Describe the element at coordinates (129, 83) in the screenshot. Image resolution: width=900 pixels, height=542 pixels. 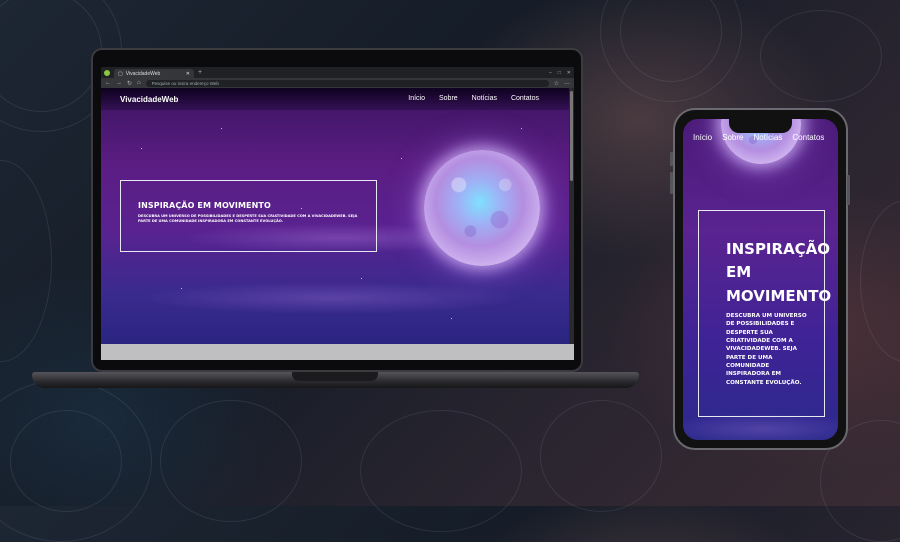
I see `reload-icon: ↻` at that location.